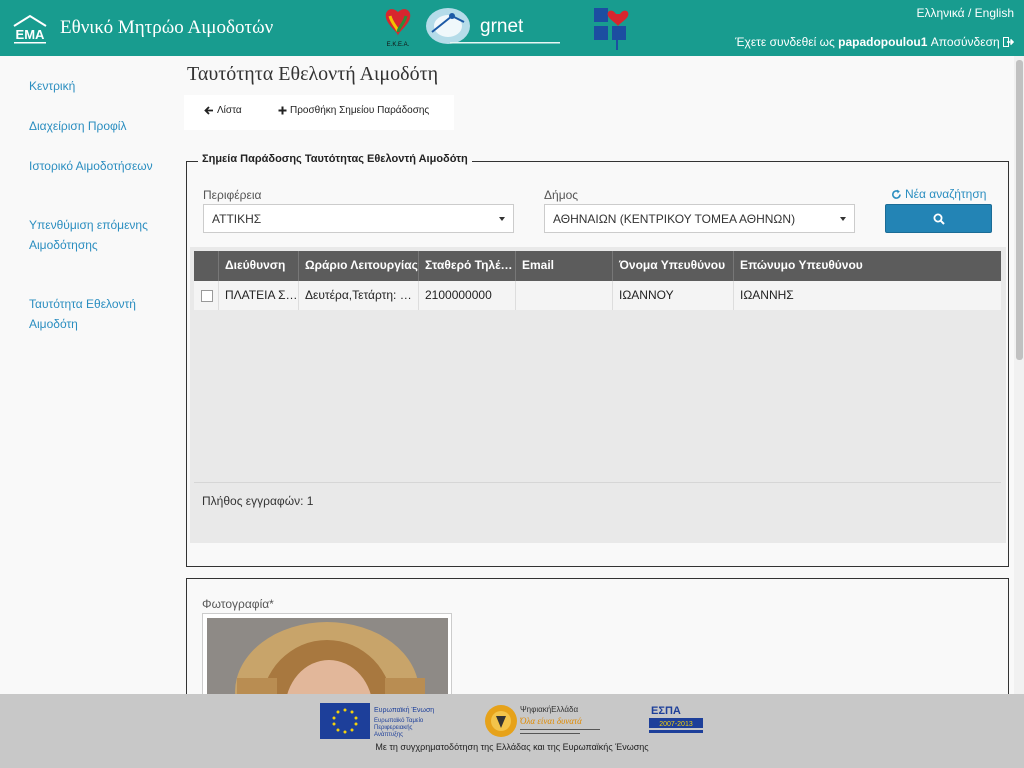  I want to click on svg-text: Ευρωπαϊκό Ταμείο, so click(399, 720).